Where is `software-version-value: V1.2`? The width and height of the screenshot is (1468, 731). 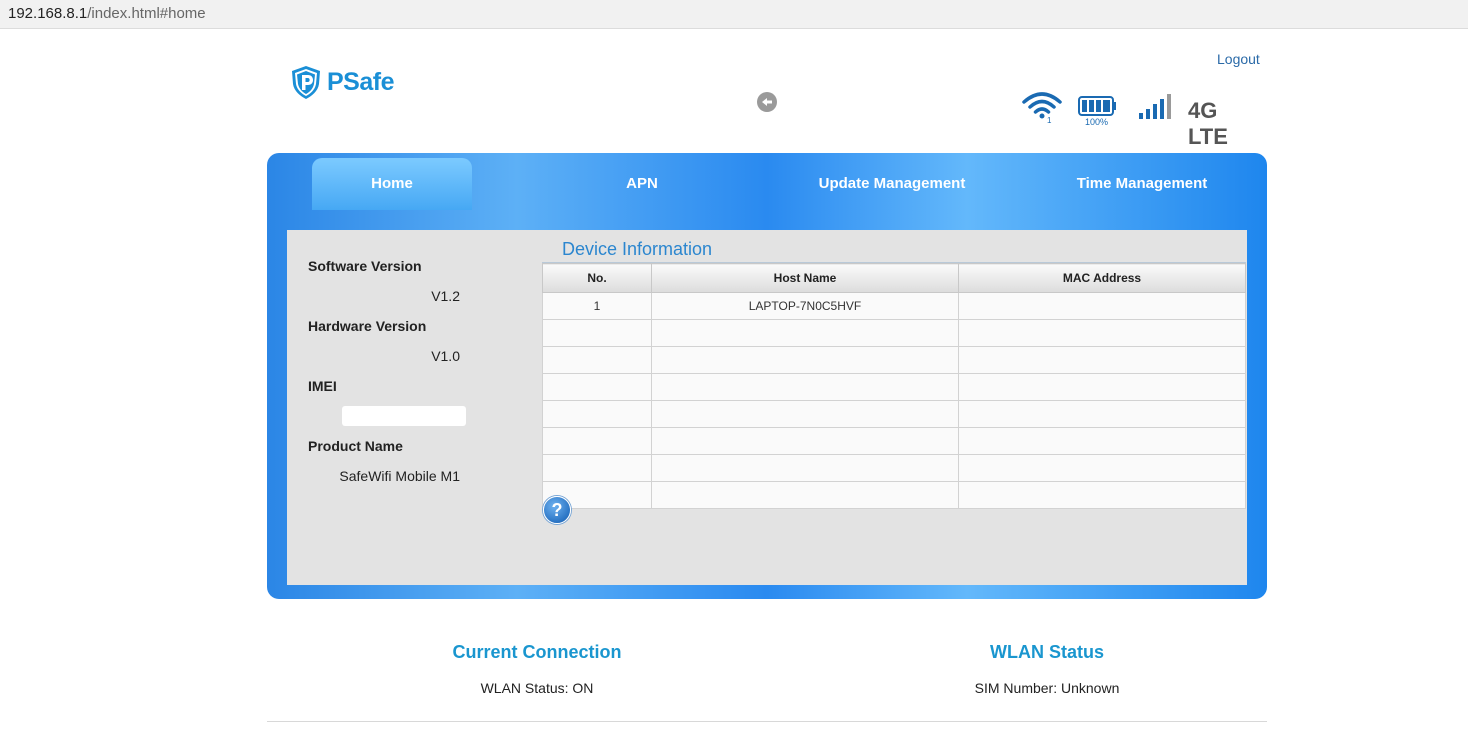 software-version-value: V1.2 is located at coordinates (445, 296).